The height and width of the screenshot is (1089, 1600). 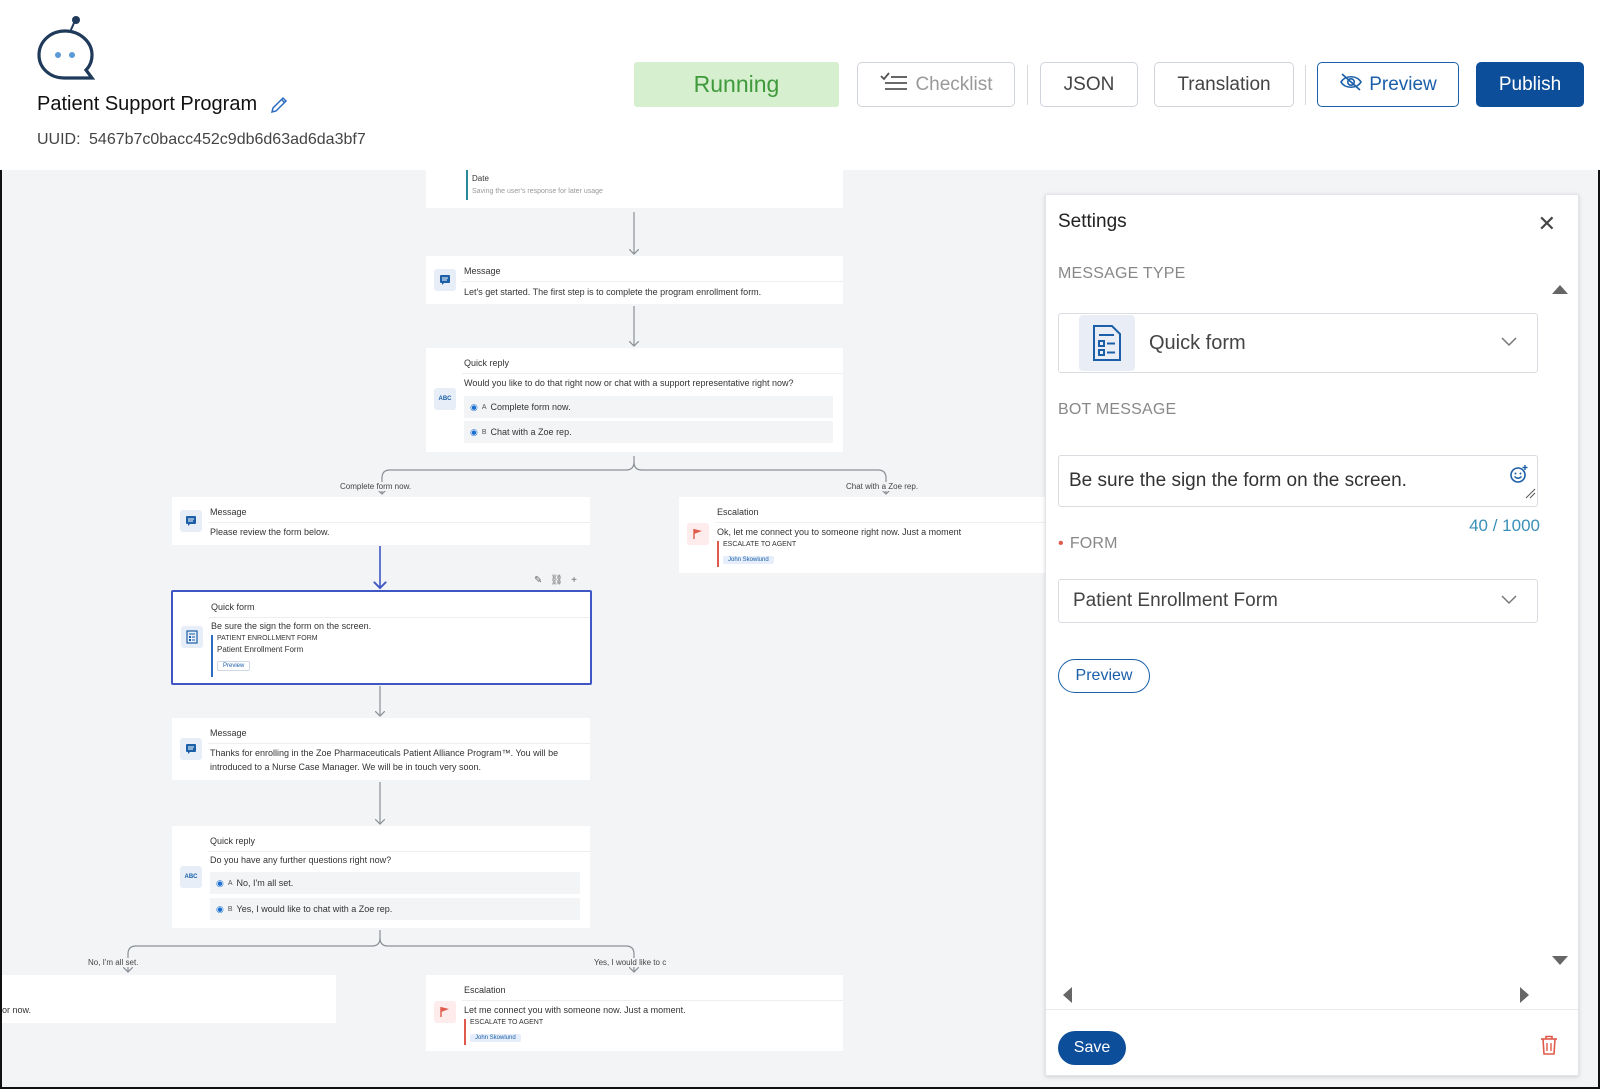 I want to click on preview-button: Preview, so click(x=1388, y=84).